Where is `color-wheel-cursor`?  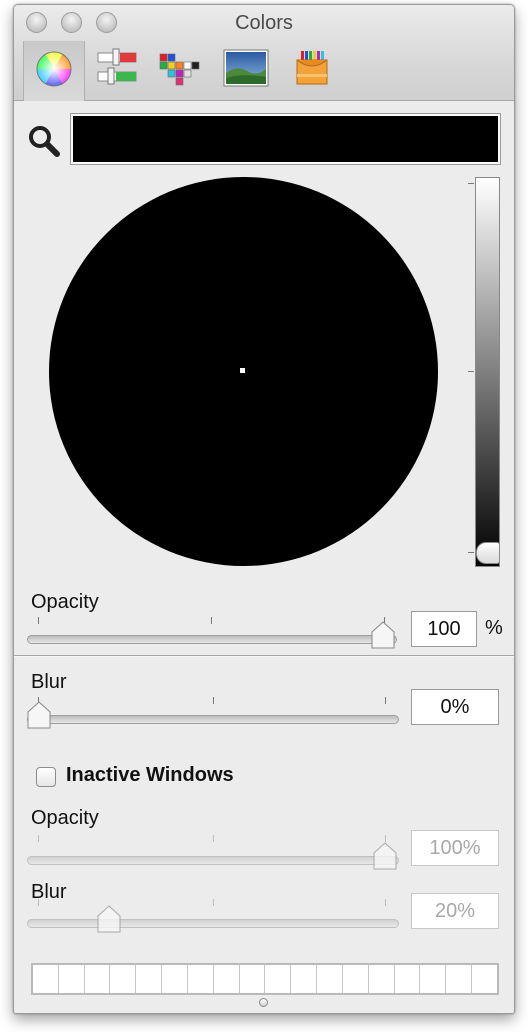
color-wheel-cursor is located at coordinates (242, 370).